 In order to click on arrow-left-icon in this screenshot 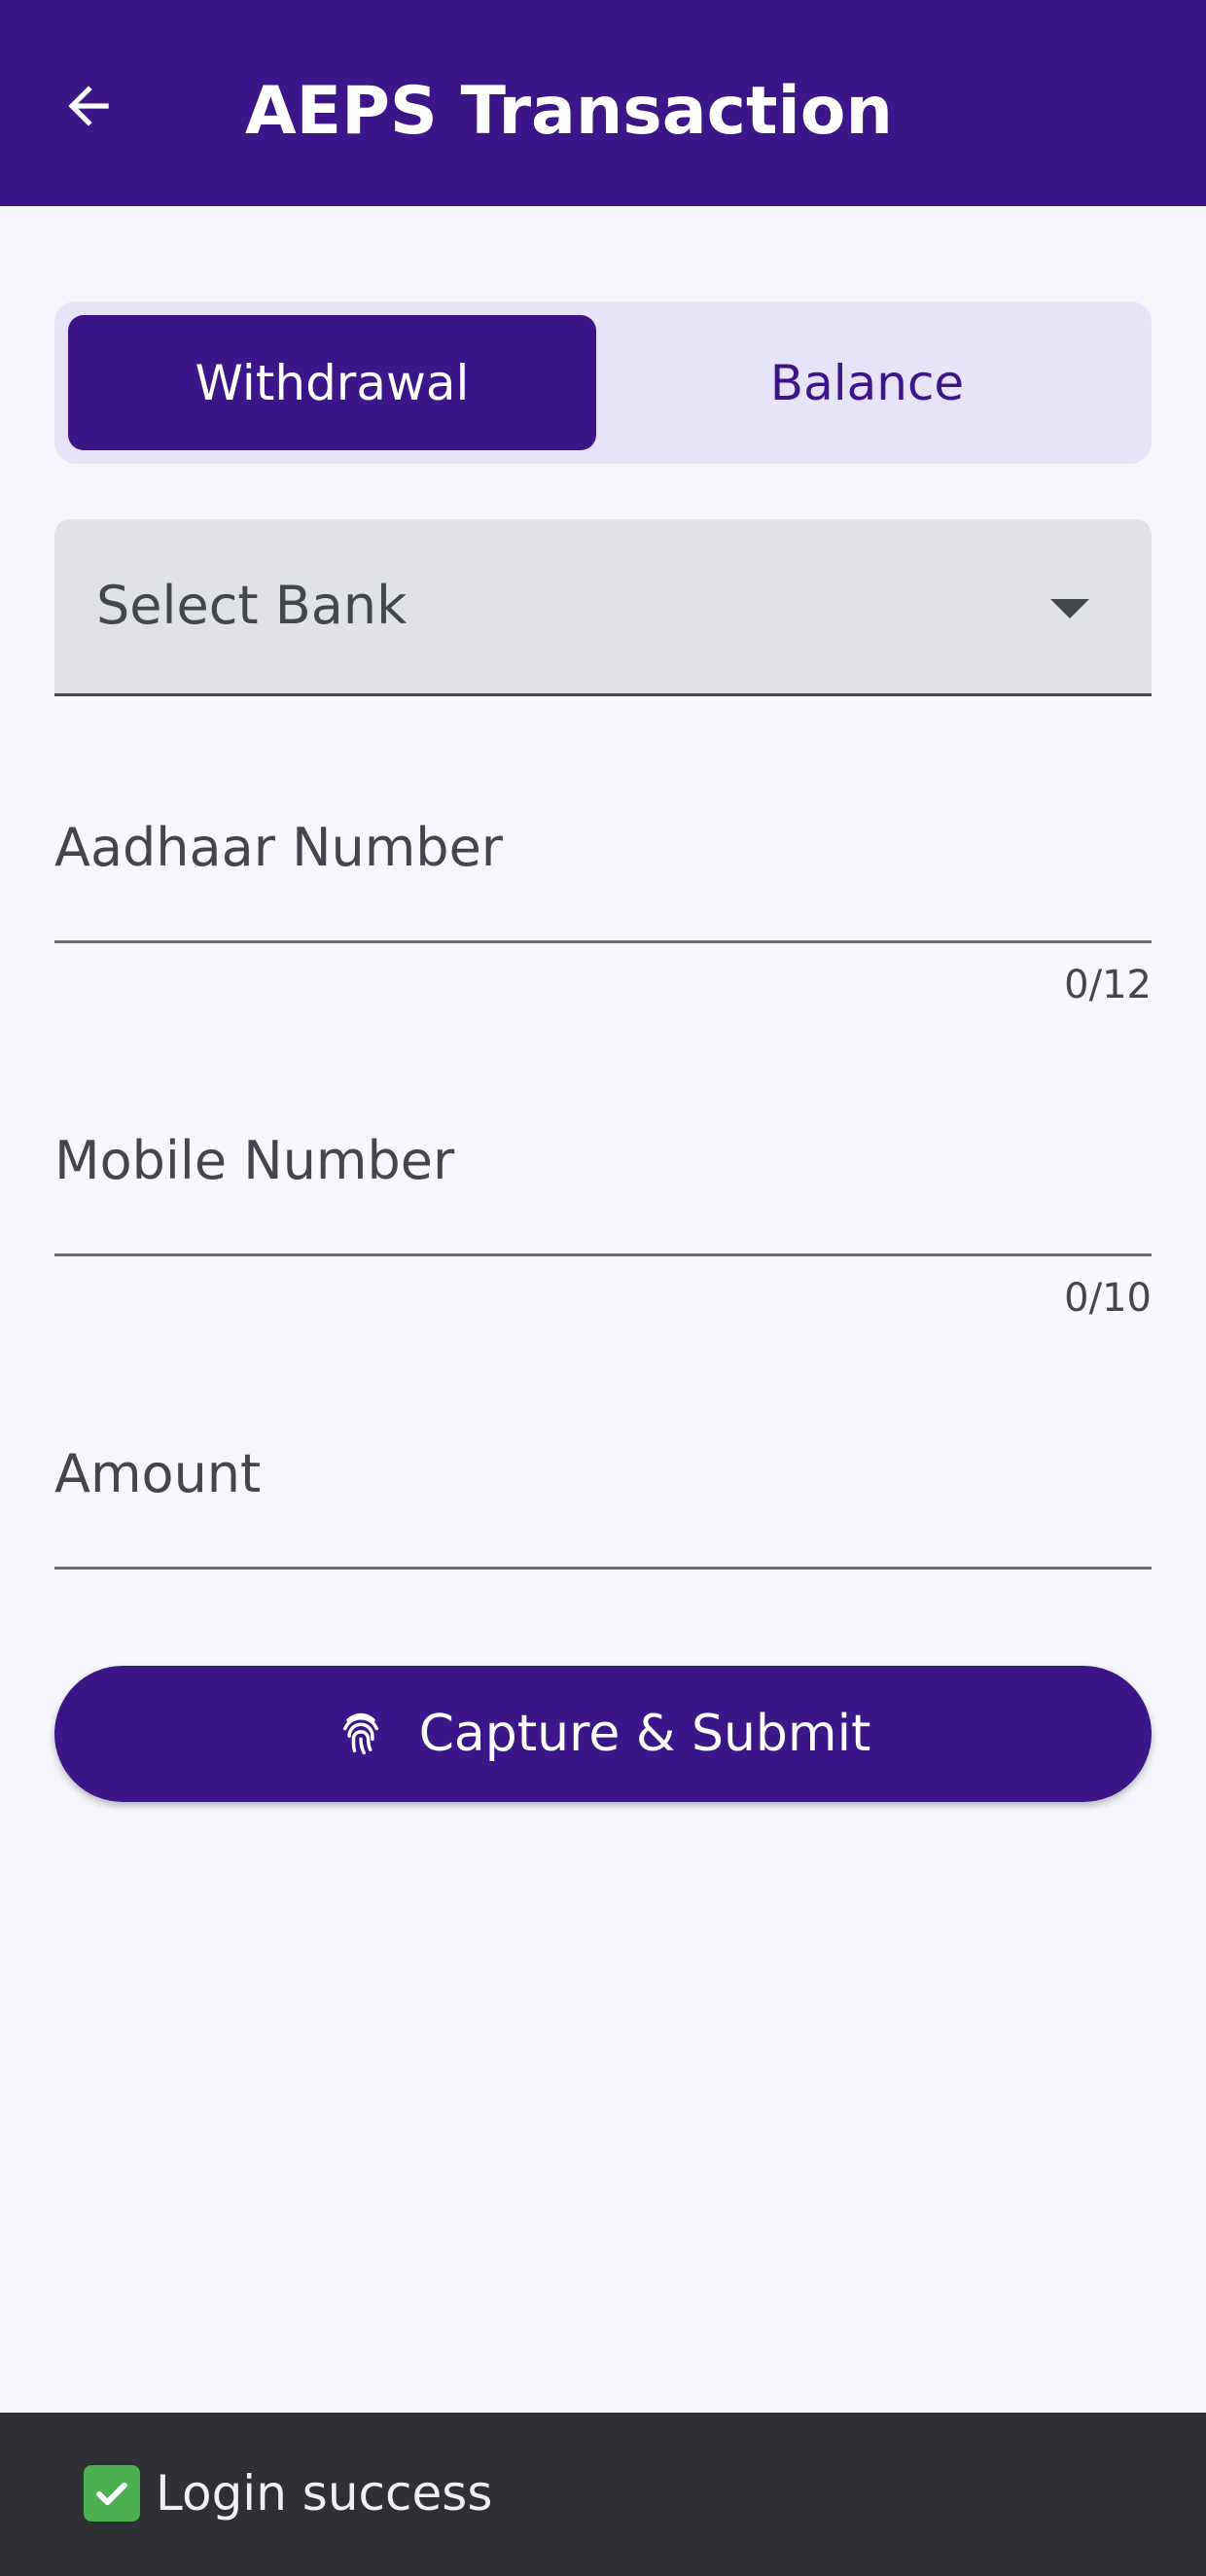, I will do `click(88, 106)`.